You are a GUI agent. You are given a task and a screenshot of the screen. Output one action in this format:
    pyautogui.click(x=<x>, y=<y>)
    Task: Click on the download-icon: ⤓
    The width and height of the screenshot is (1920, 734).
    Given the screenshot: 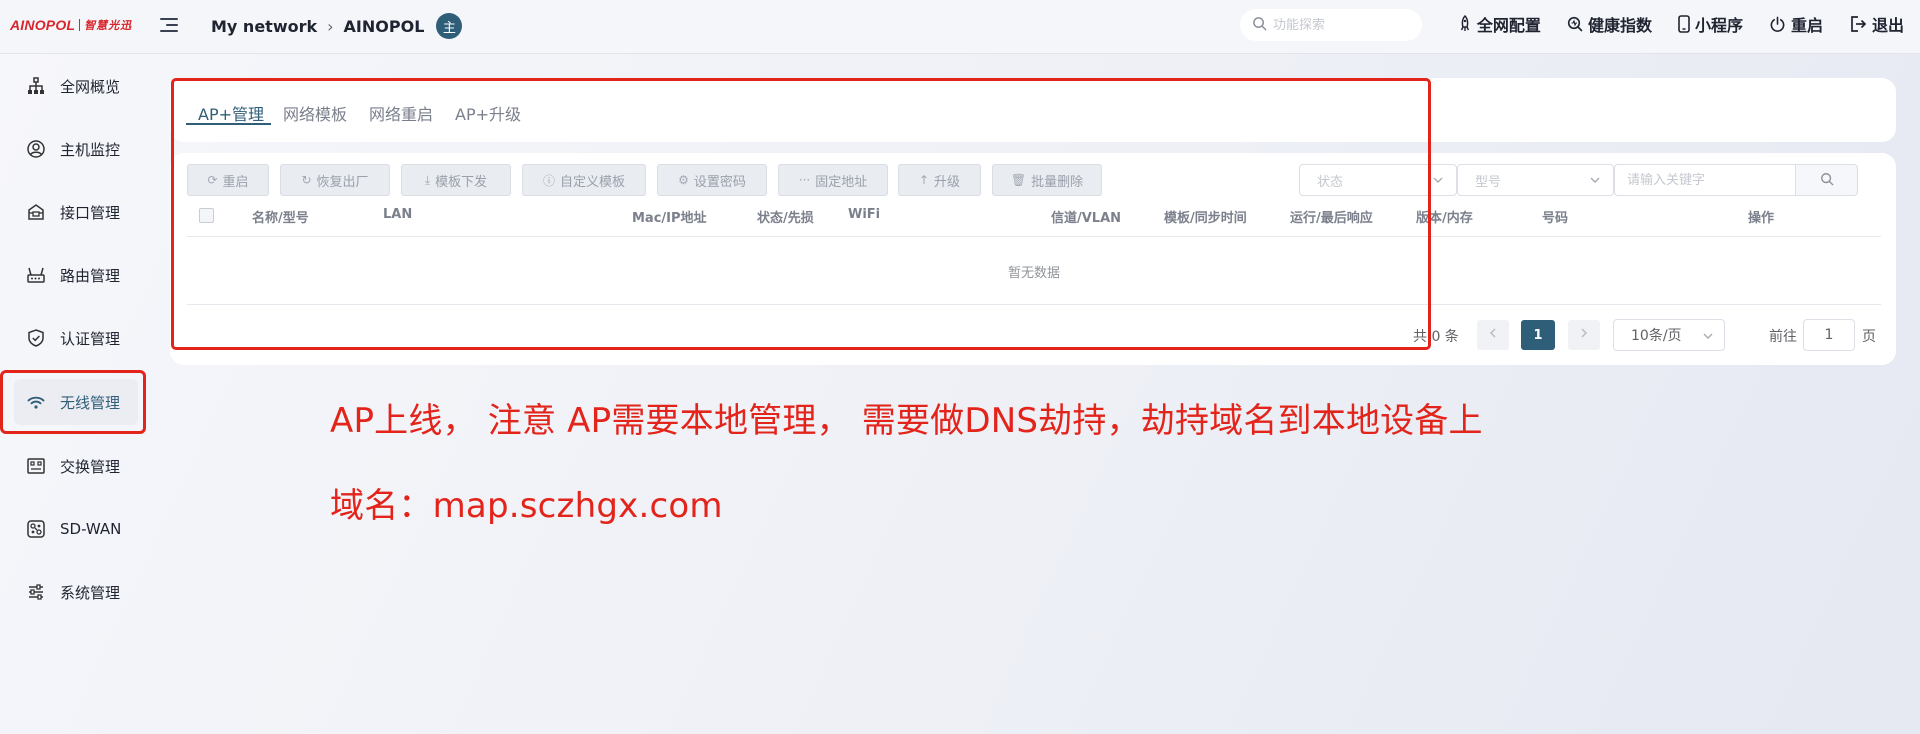 What is the action you would take?
    pyautogui.click(x=427, y=179)
    